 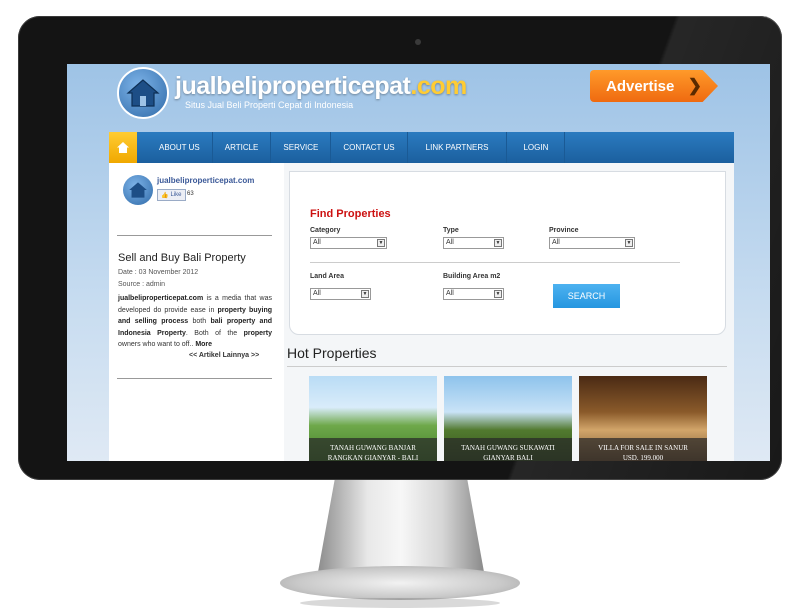 What do you see at coordinates (171, 195) in the screenshot?
I see `facebook-like-button: 👍 Like` at bounding box center [171, 195].